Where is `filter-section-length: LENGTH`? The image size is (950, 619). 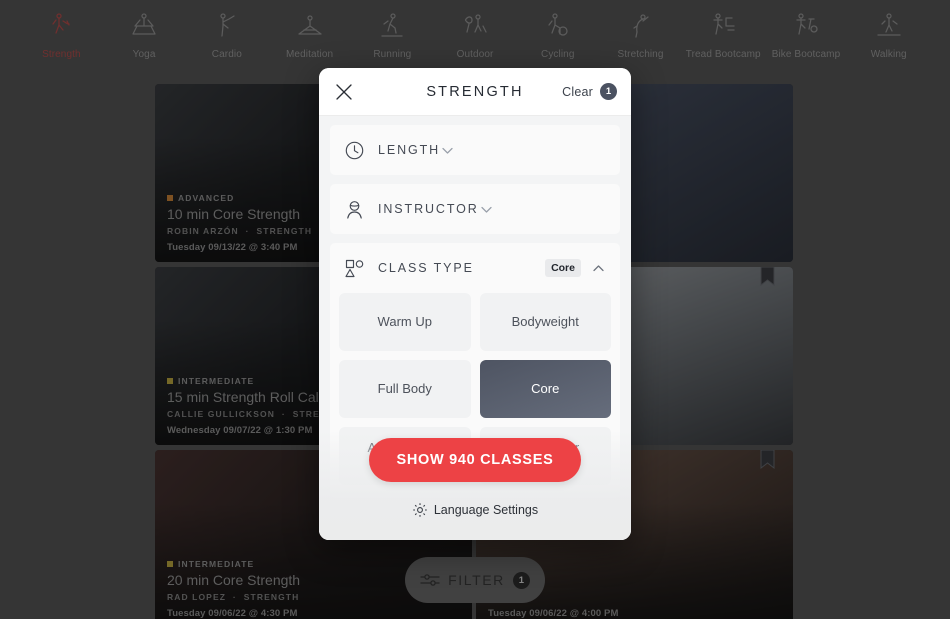
filter-section-length: LENGTH is located at coordinates (475, 150).